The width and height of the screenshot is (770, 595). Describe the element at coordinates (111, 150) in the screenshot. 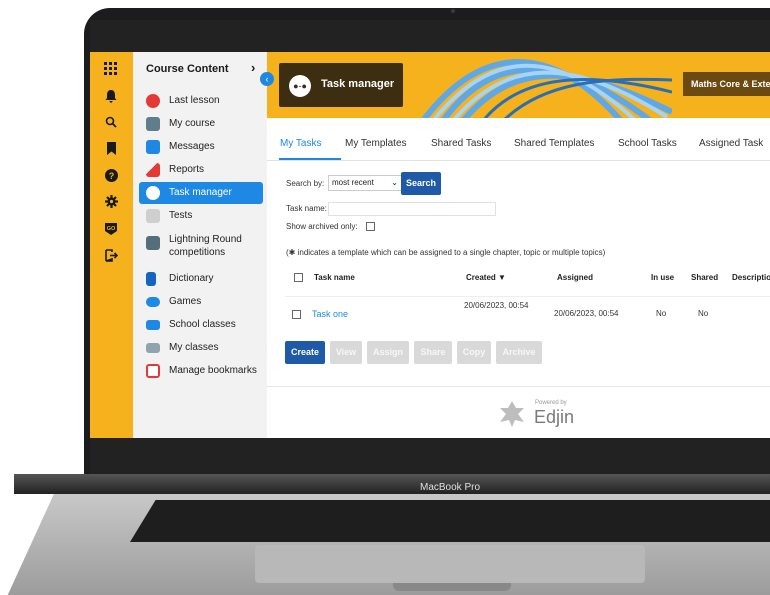

I see `bookmark-icon` at that location.